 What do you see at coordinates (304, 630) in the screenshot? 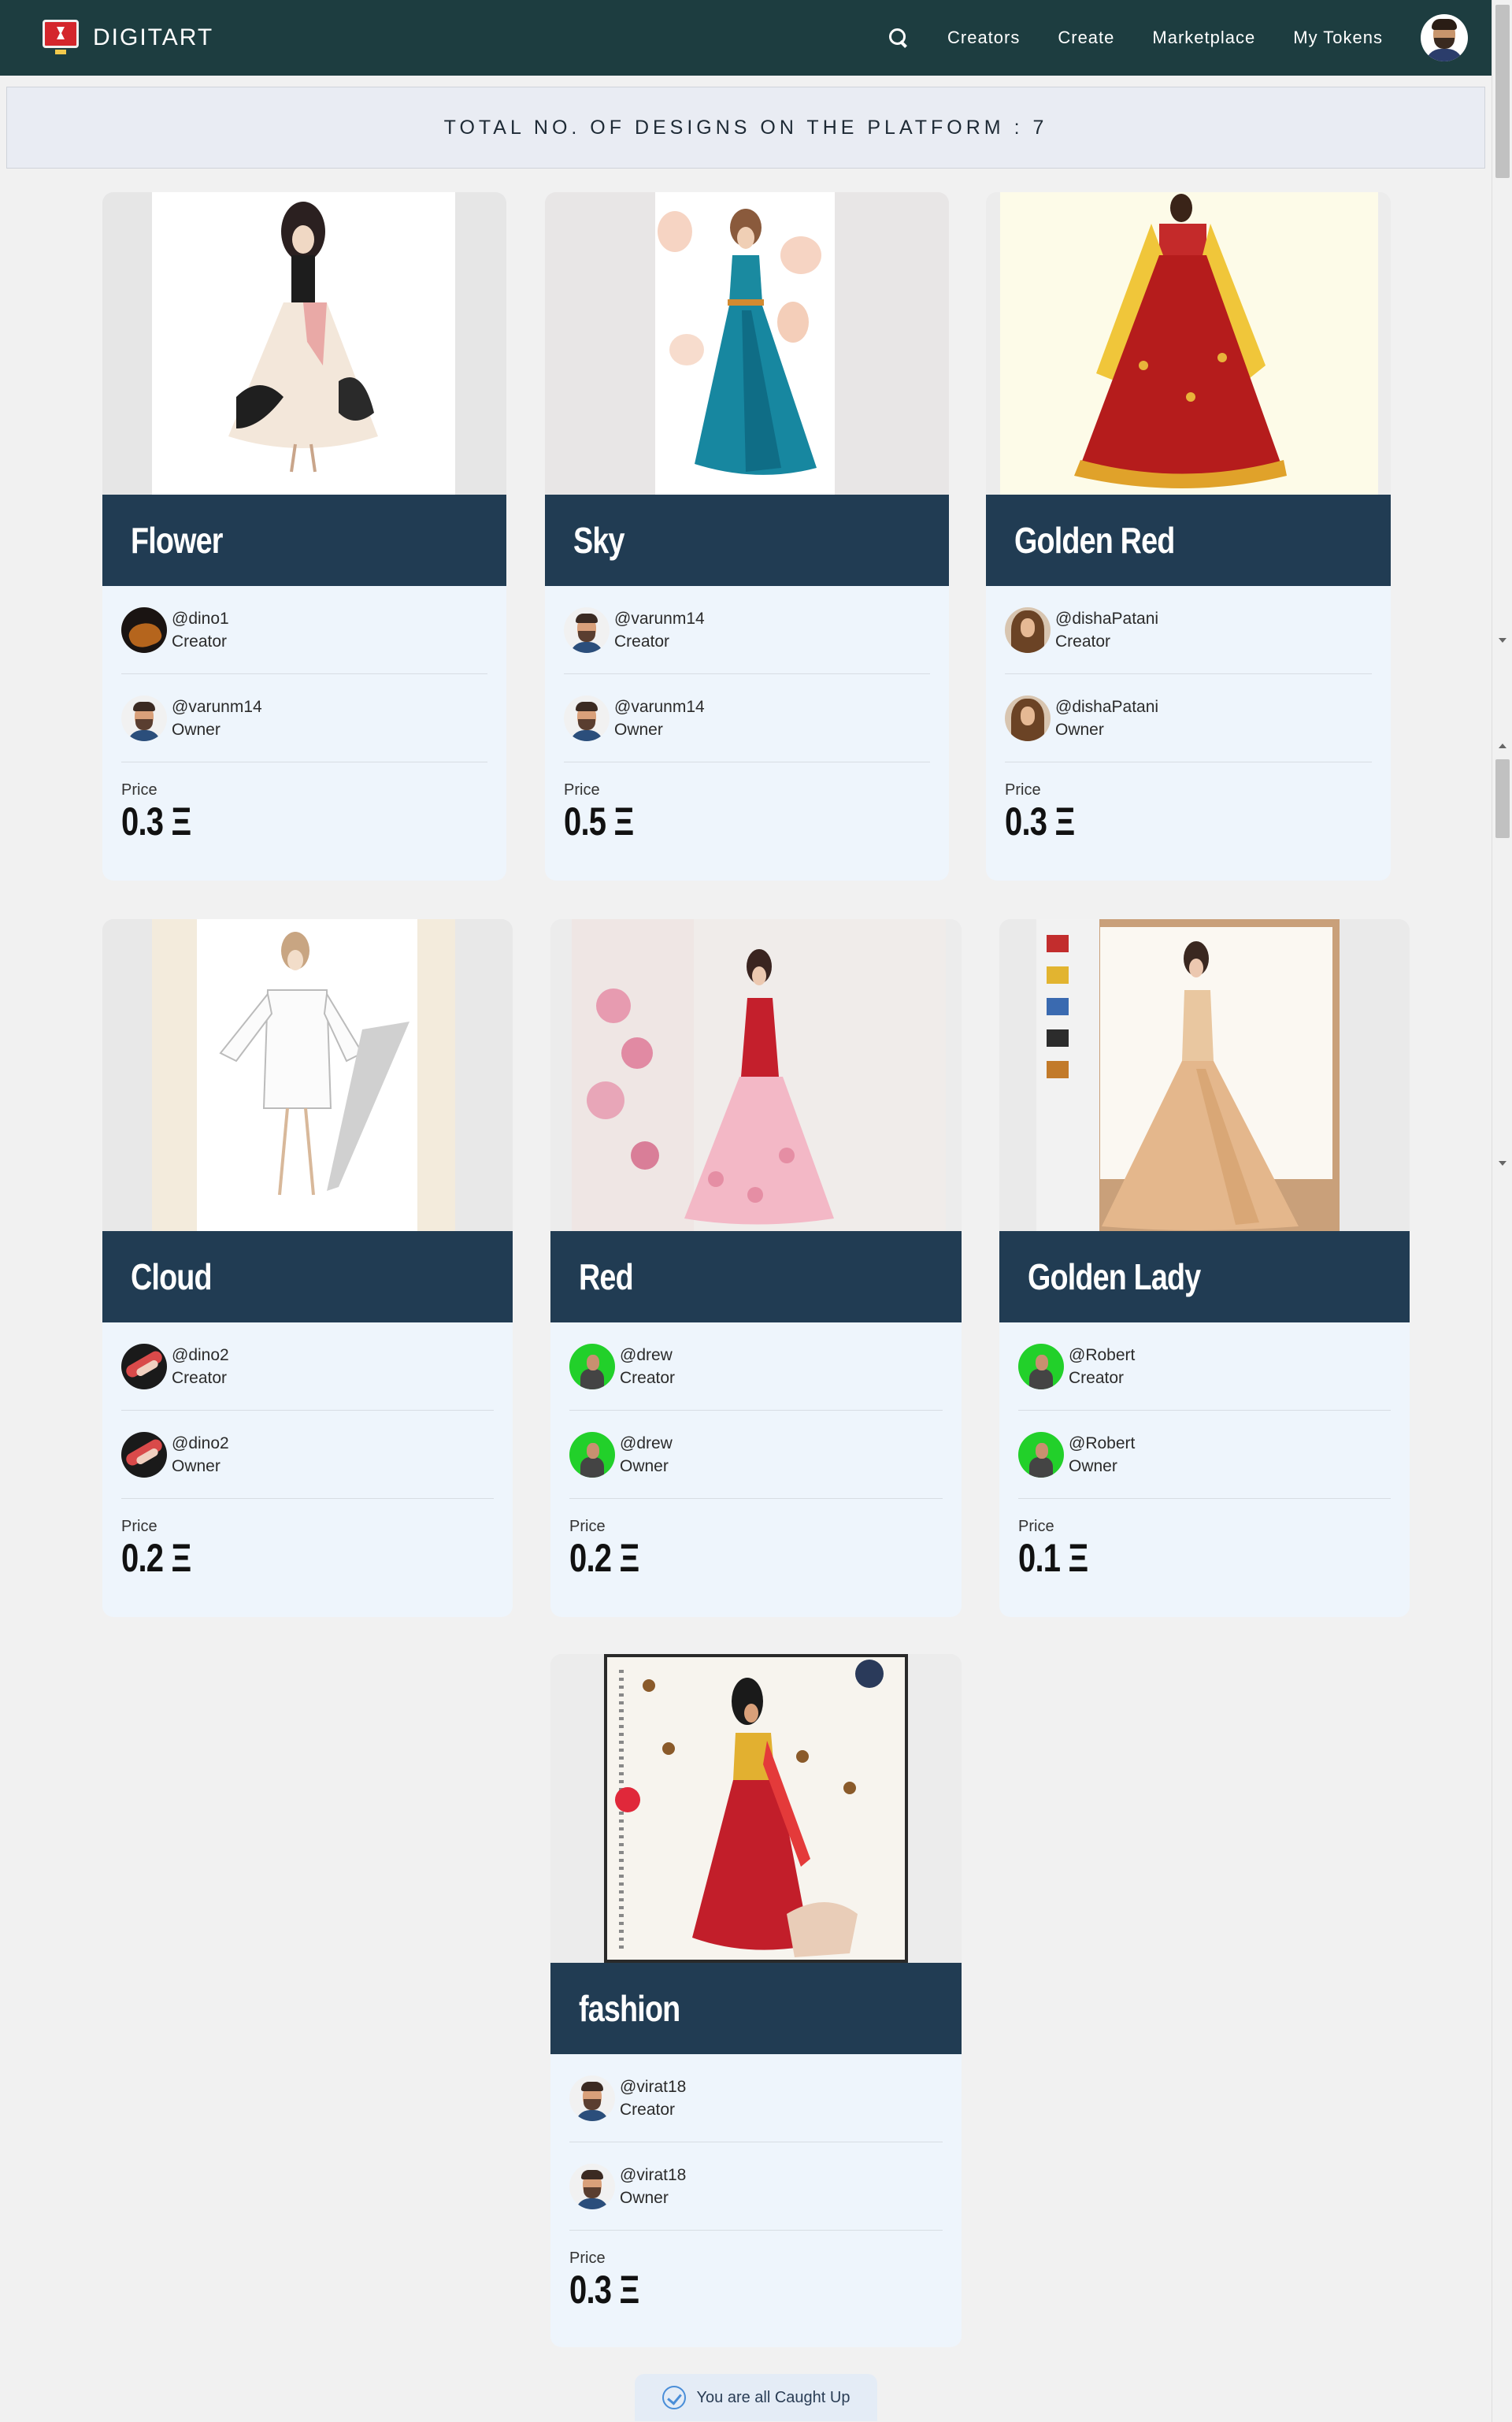
I see `creator-row: @dino1 Creator` at bounding box center [304, 630].